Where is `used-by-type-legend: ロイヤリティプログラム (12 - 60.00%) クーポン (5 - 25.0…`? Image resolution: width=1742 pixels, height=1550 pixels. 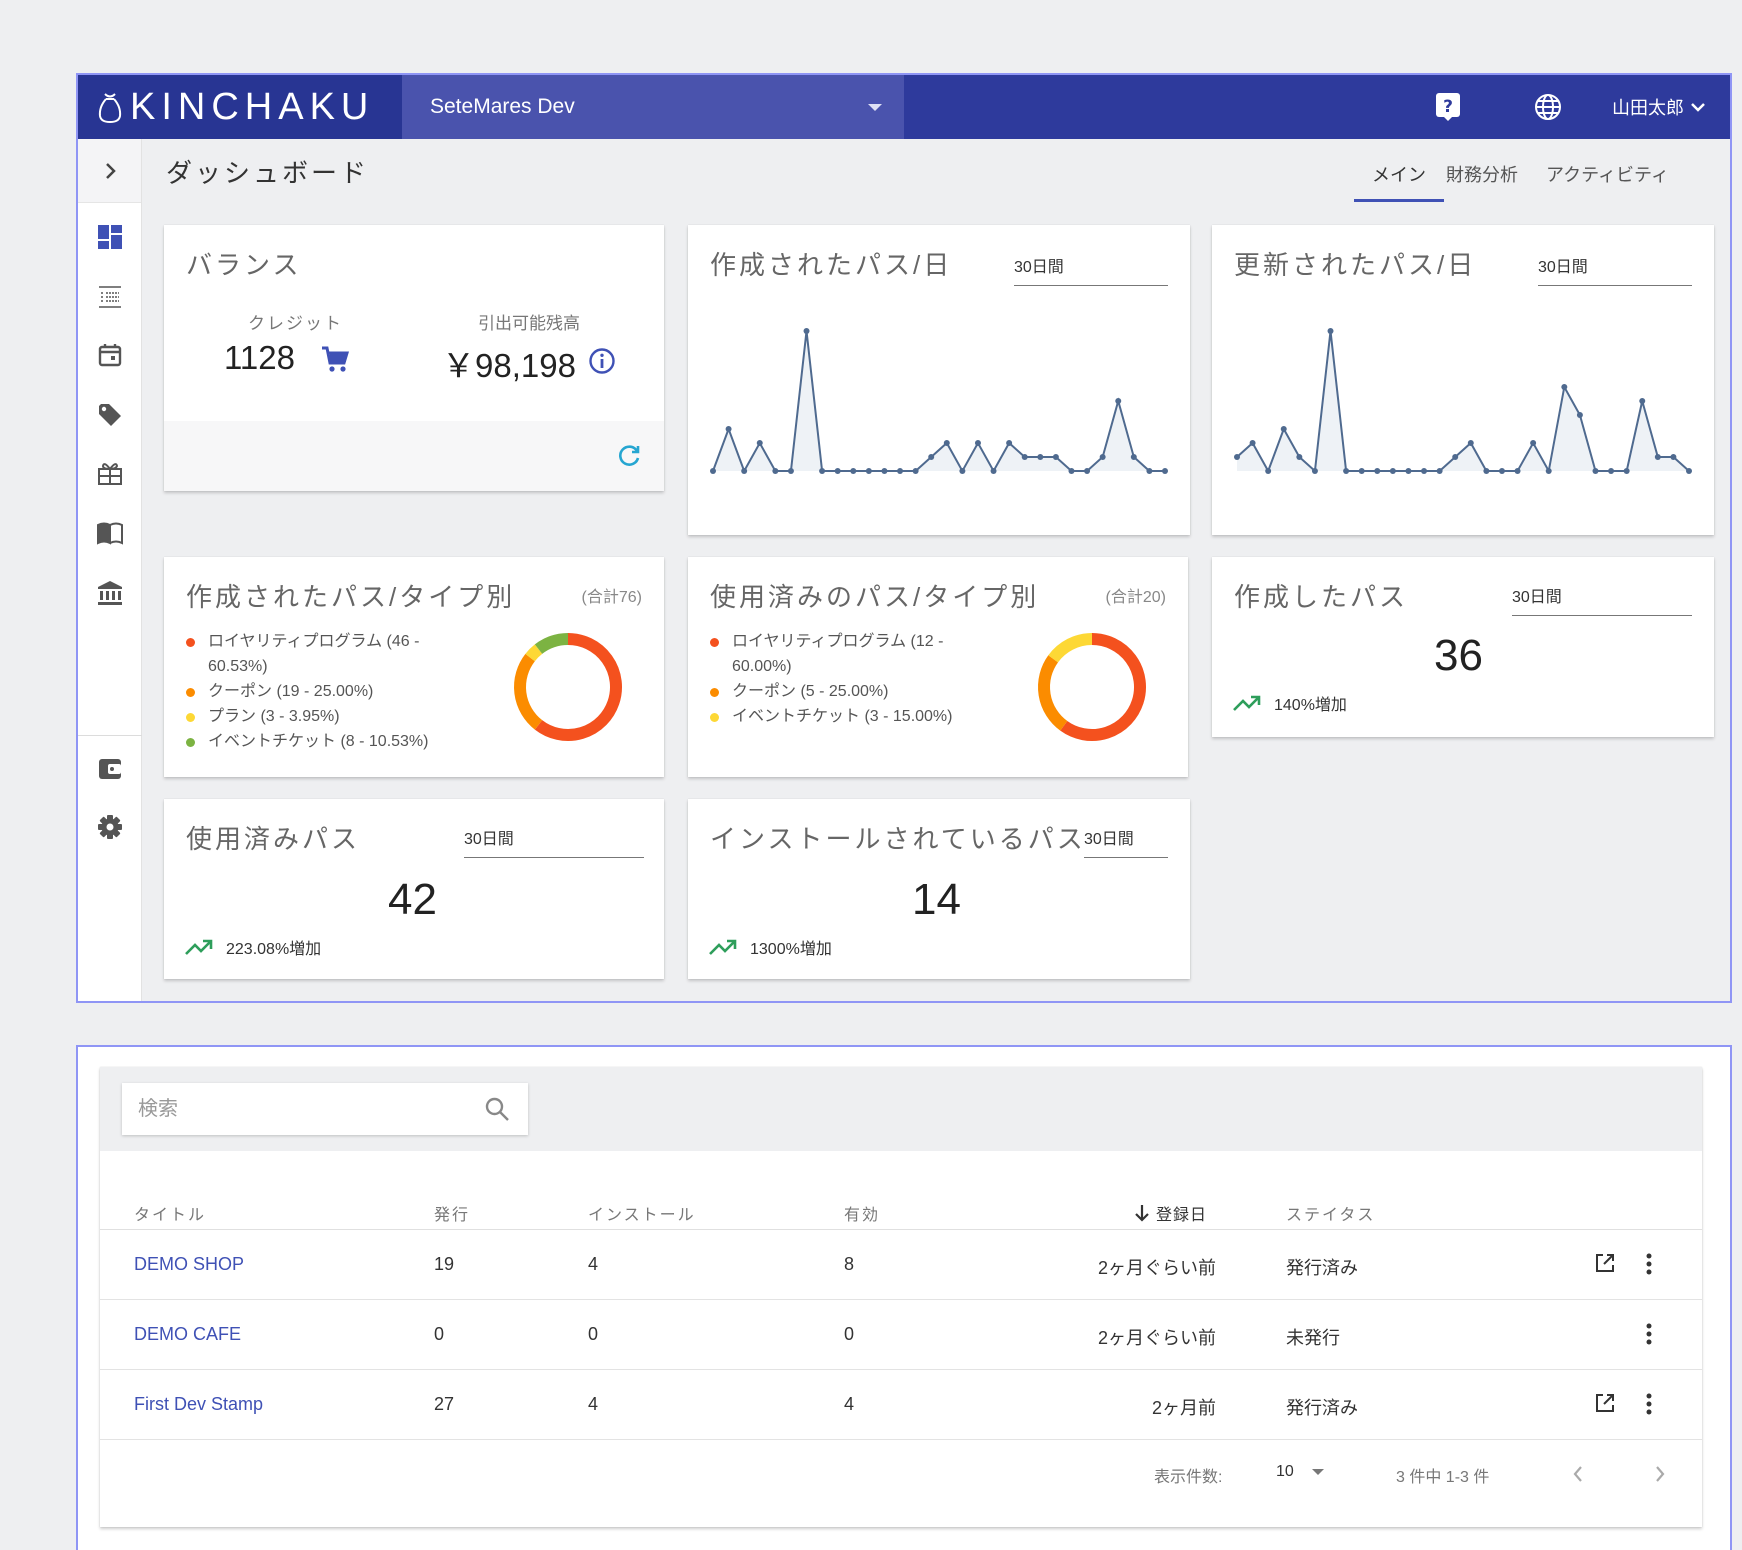
used-by-type-legend: ロイヤリティプログラム (12 - 60.00%) クーポン (5 - 25.0… is located at coordinates (840, 679).